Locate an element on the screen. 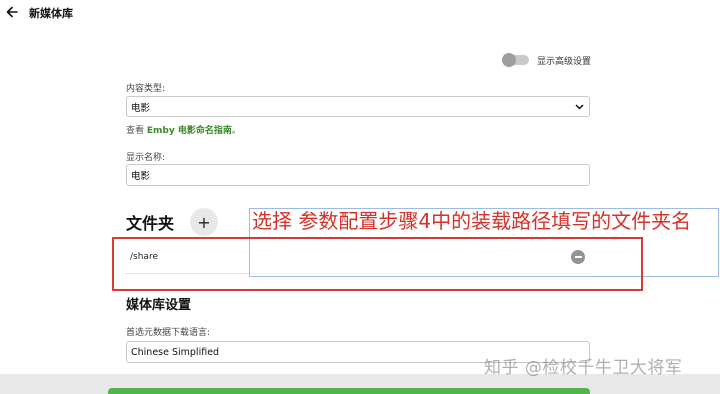 This screenshot has width=720, height=394. chevron-down-icon is located at coordinates (579, 106).